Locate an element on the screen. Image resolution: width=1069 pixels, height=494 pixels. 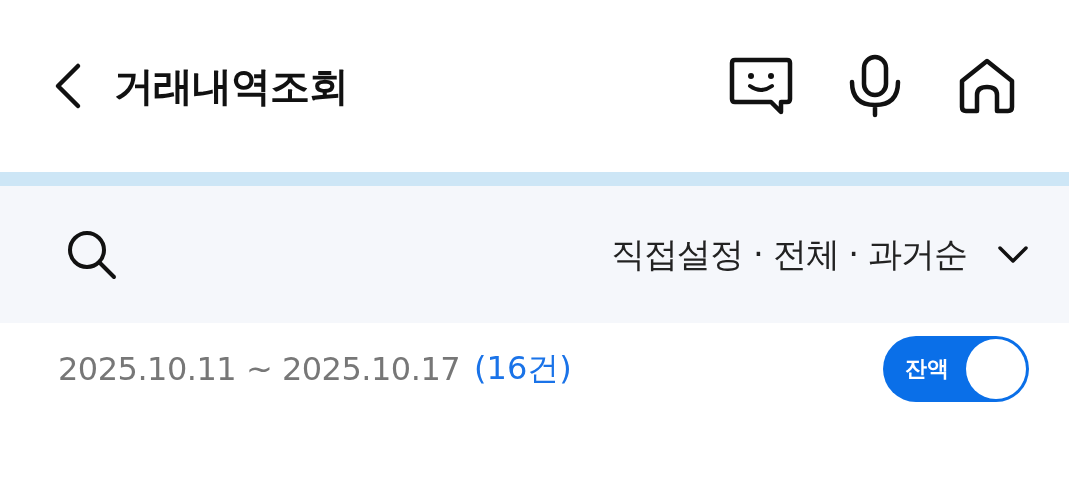
transaction-count: (16건) is located at coordinates (523, 368).